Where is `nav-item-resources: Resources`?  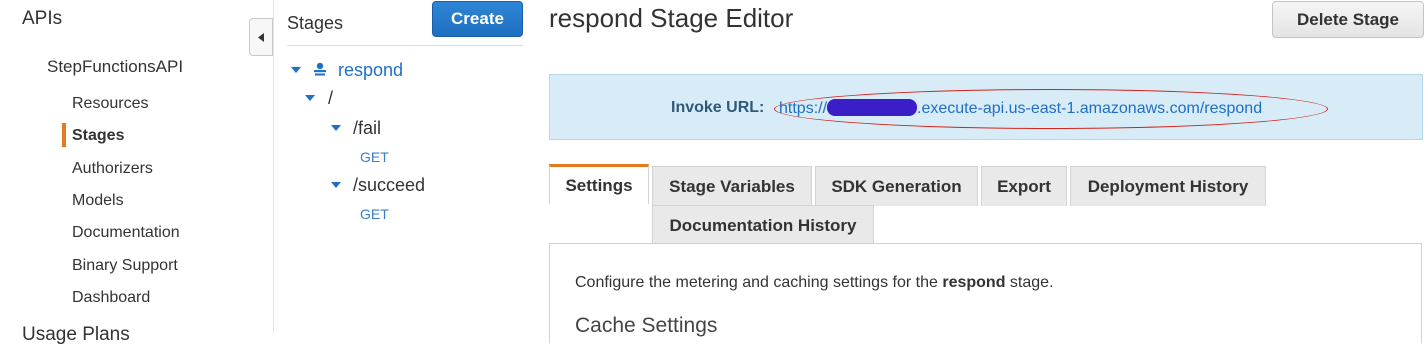
nav-item-resources: Resources is located at coordinates (110, 104).